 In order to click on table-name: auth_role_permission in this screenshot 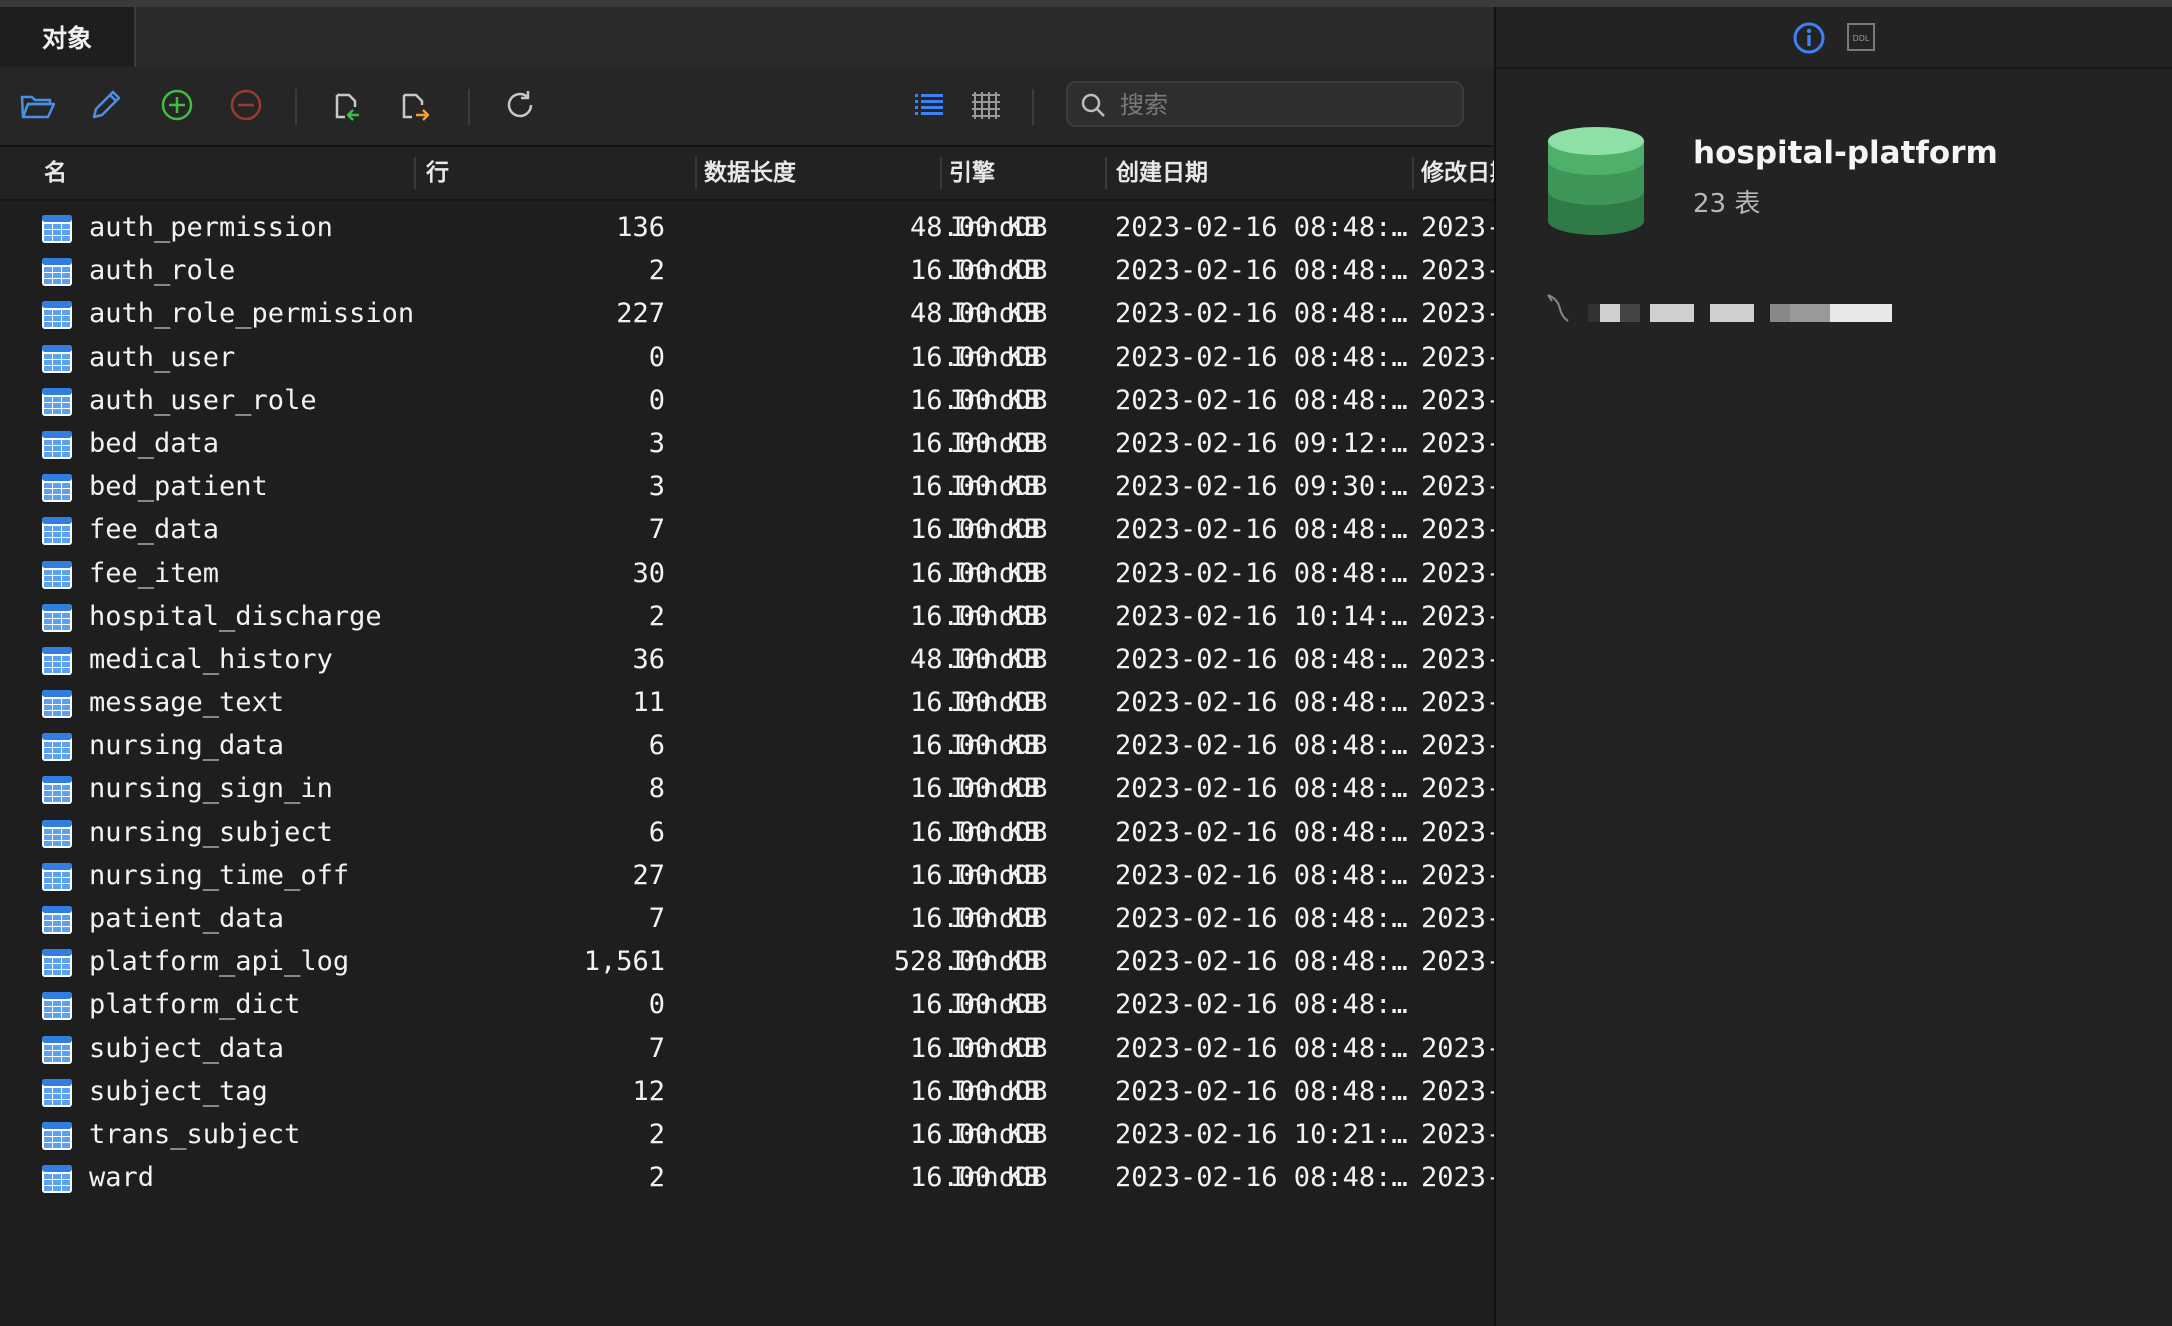, I will do `click(251, 313)`.